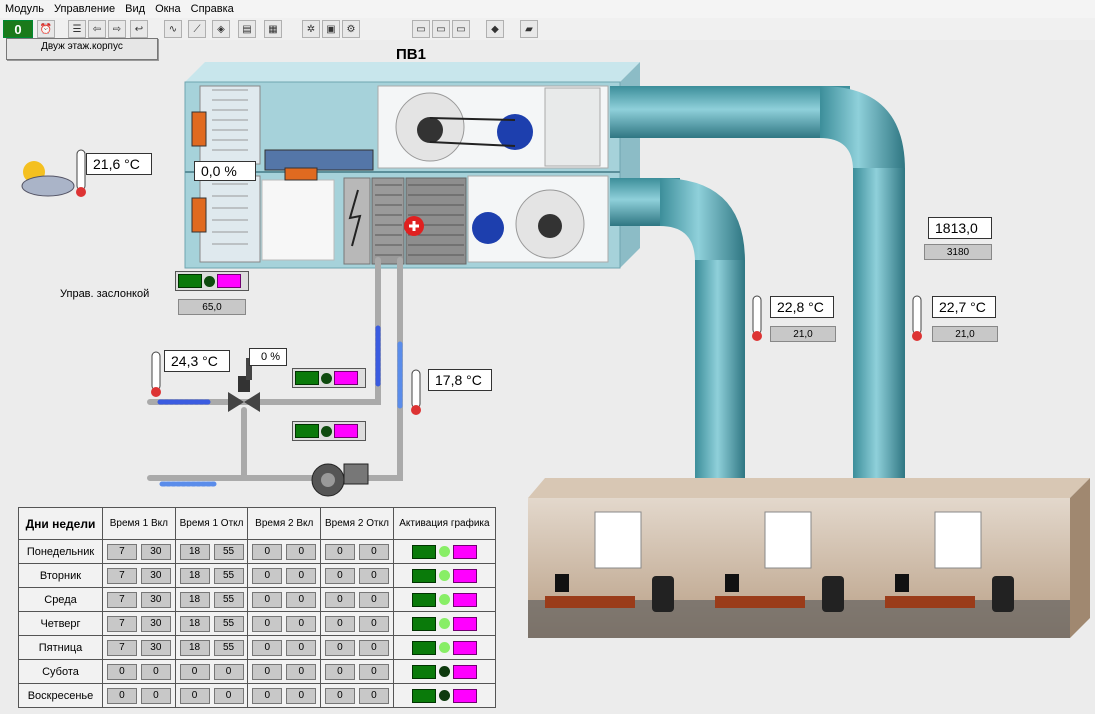  I want to click on exhaust-duct-setpoint: 21,0, so click(965, 334).